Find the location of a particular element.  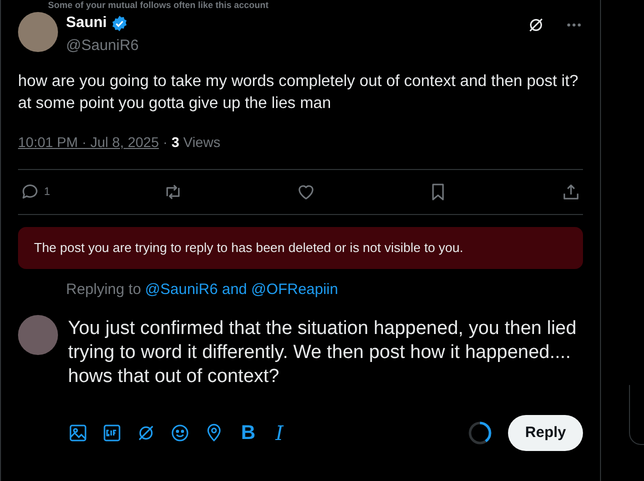

mention-link: @SauniR6 and @OFReapiin is located at coordinates (241, 289).